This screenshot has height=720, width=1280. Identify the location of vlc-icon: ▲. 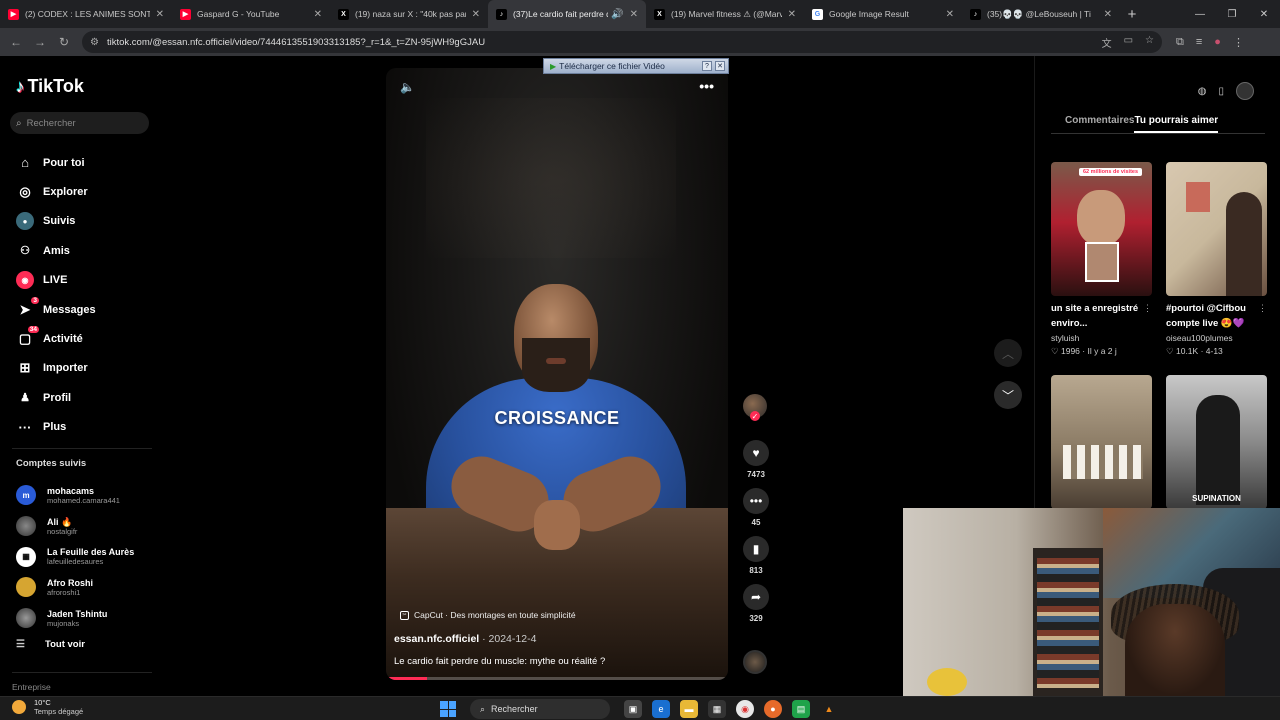
(829, 709).